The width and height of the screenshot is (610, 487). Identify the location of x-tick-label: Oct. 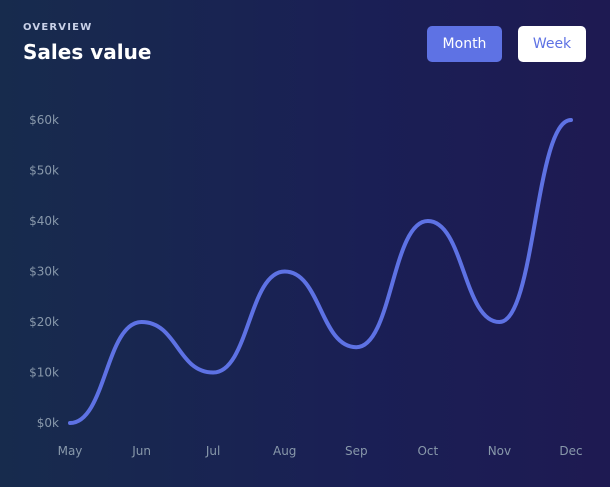
(427, 451).